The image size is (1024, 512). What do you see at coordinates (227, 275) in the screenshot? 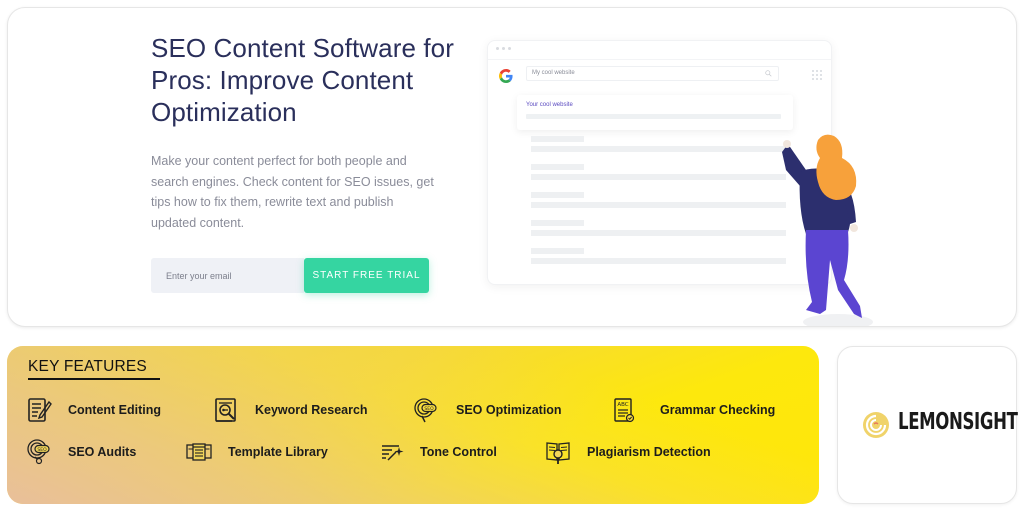
I see `email-input` at bounding box center [227, 275].